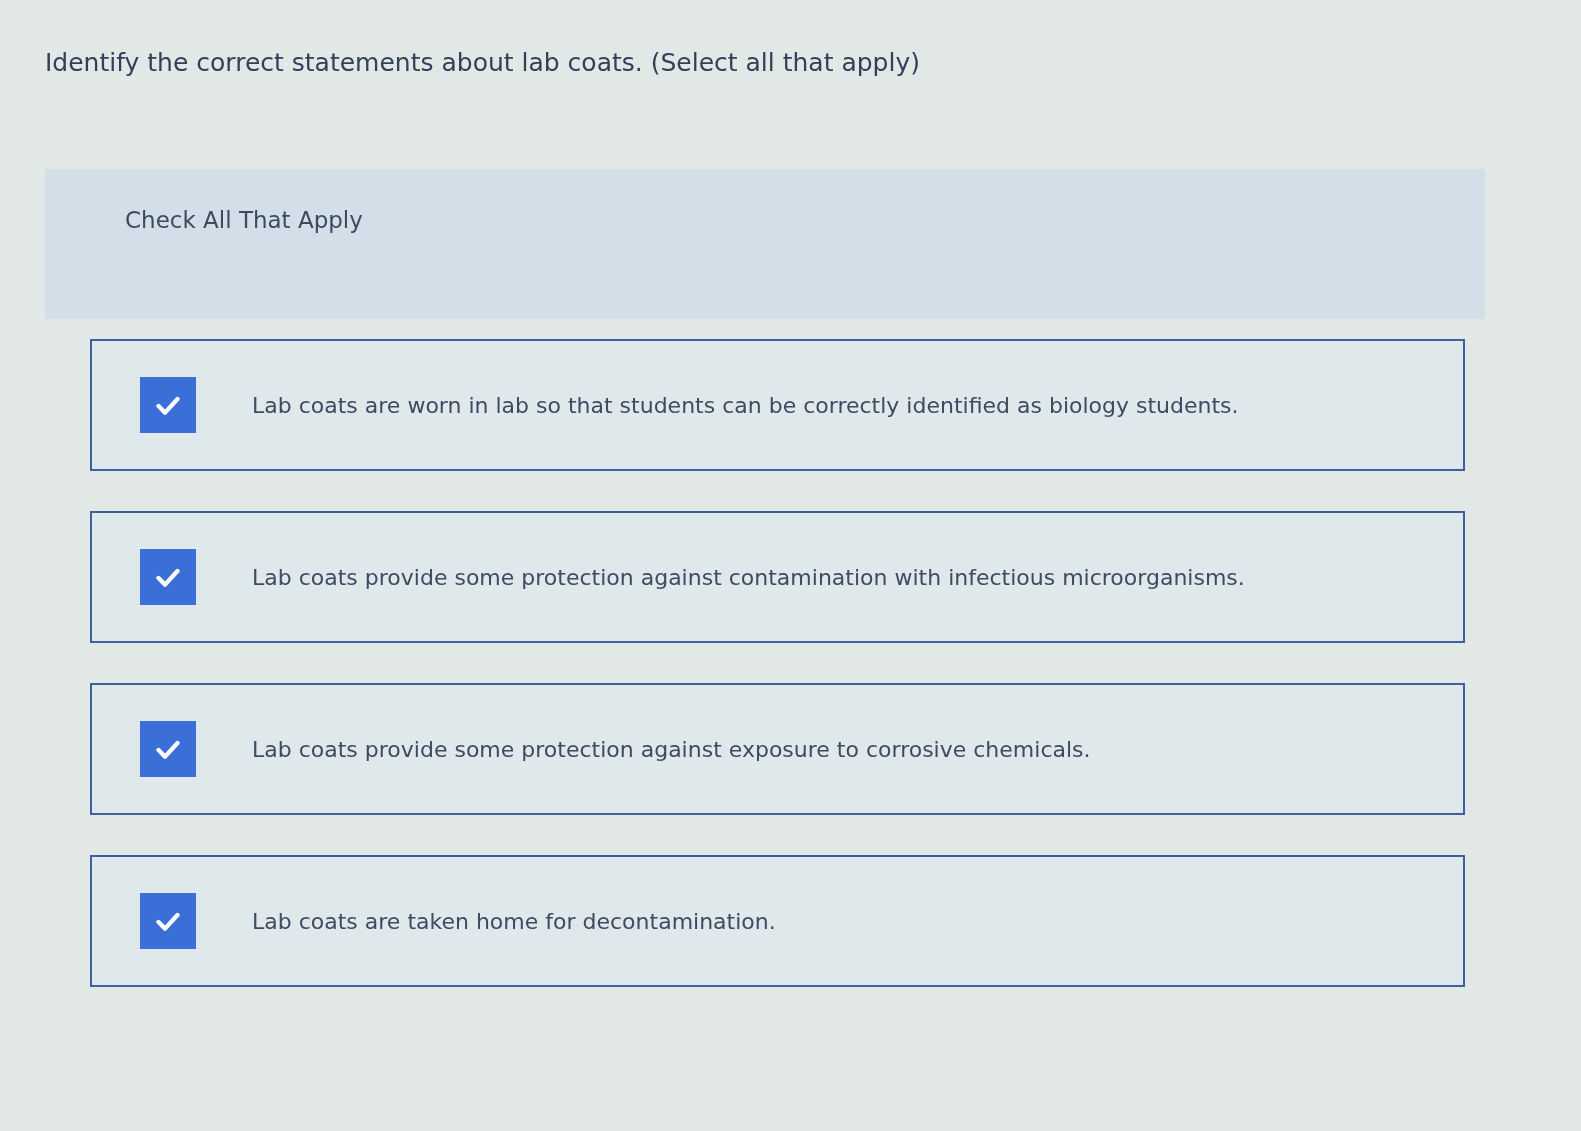  I want to click on question-text: Identify the correct statements about lab coats. (Select all that apply), so click(482, 62).